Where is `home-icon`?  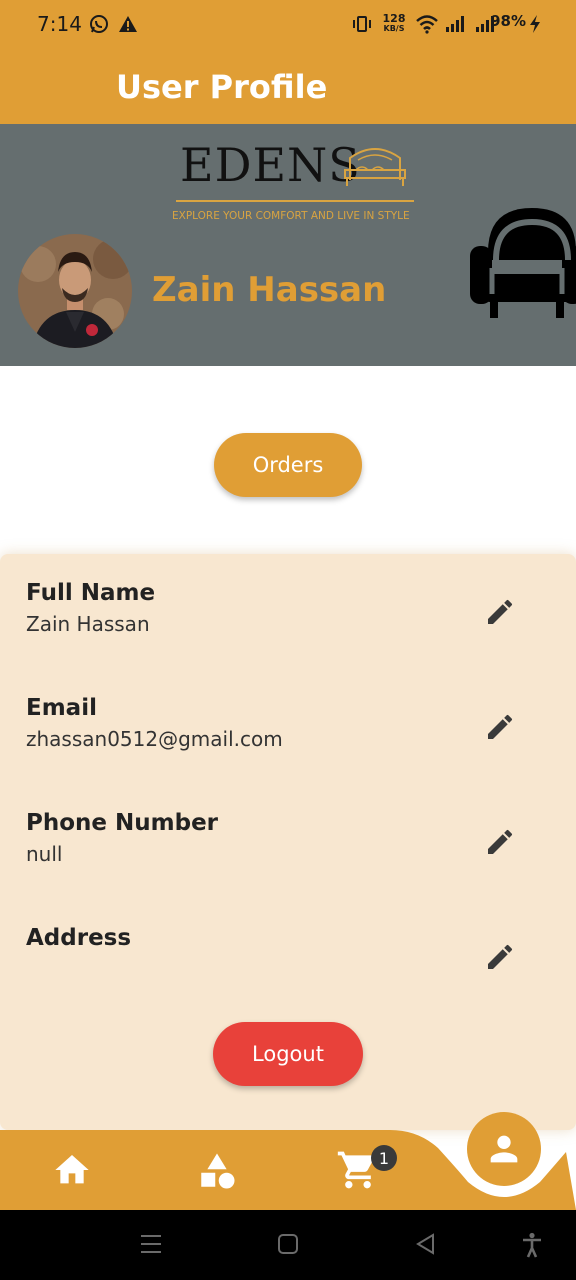
home-icon is located at coordinates (72, 1170).